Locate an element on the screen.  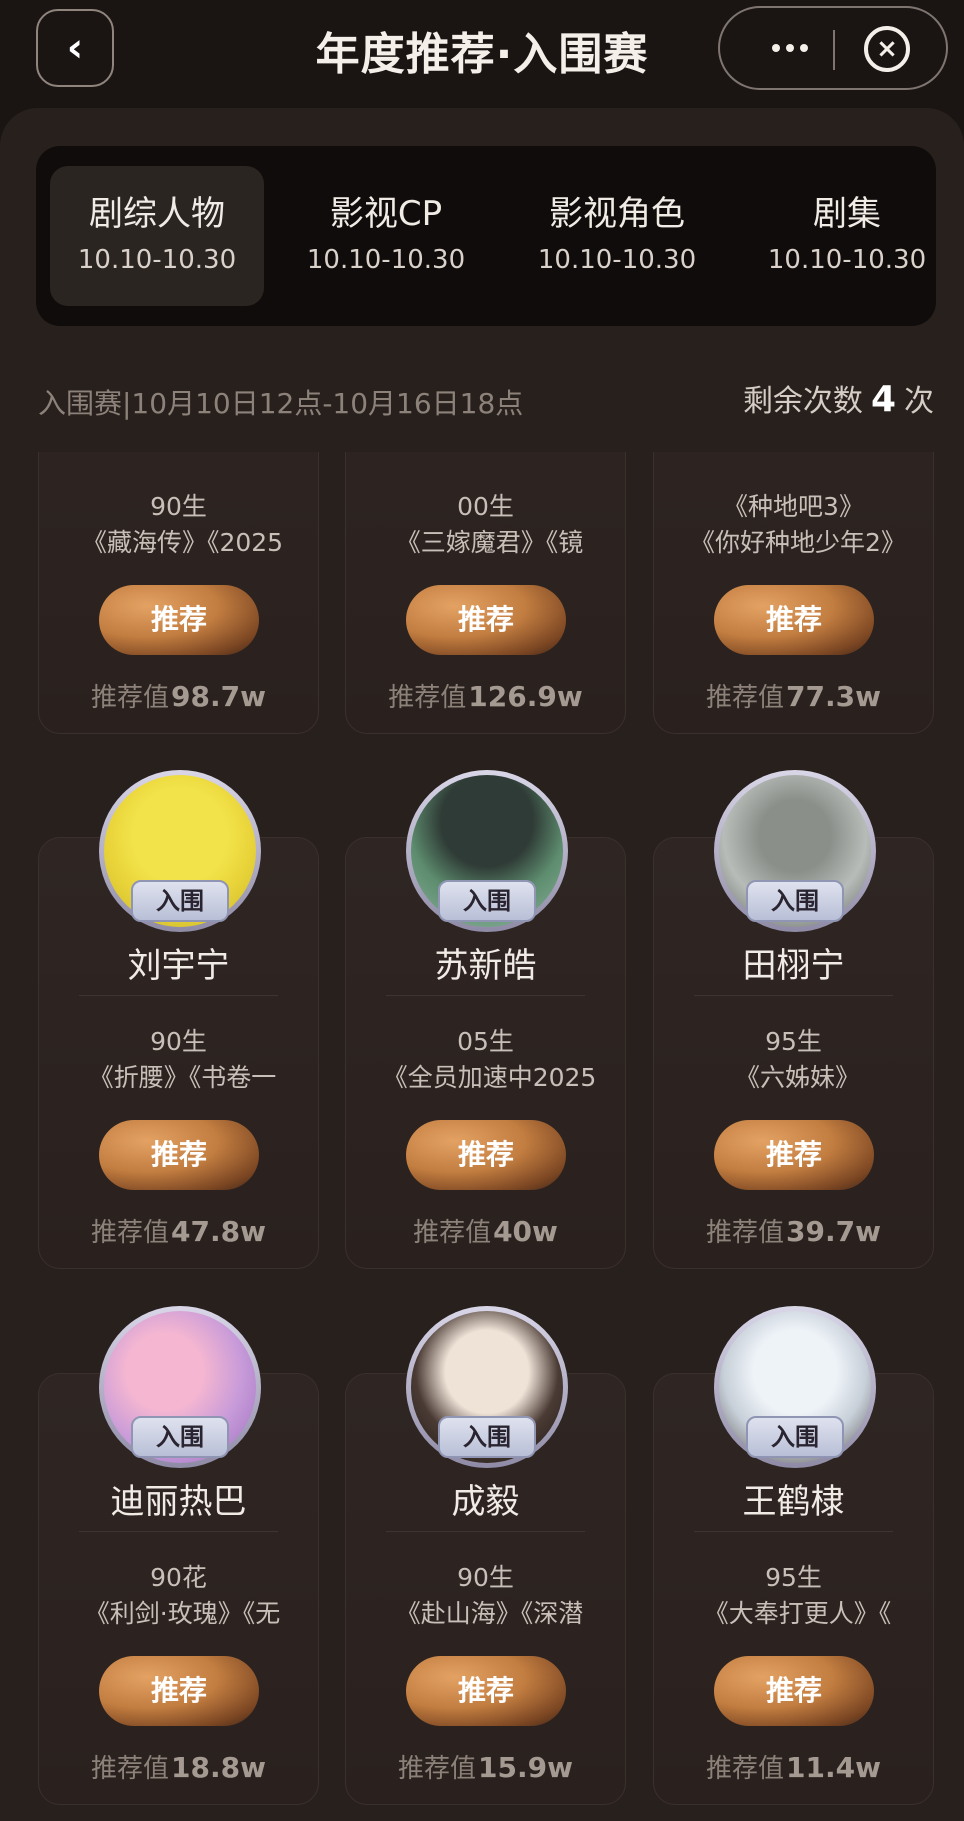
tab-label: 影视CP is located at coordinates (386, 214).